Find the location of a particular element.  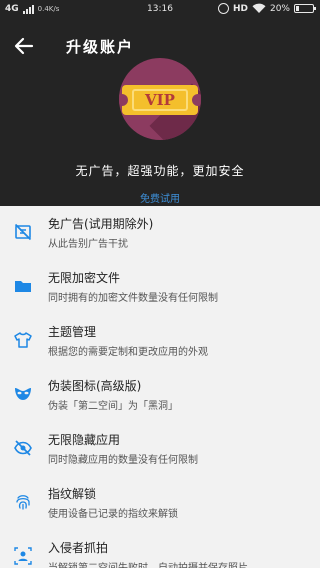

feature-intruder-capture: 入侵者抓拍 当解锁第二空间失败时，自动拍摄并保存照片 is located at coordinates (160, 549).